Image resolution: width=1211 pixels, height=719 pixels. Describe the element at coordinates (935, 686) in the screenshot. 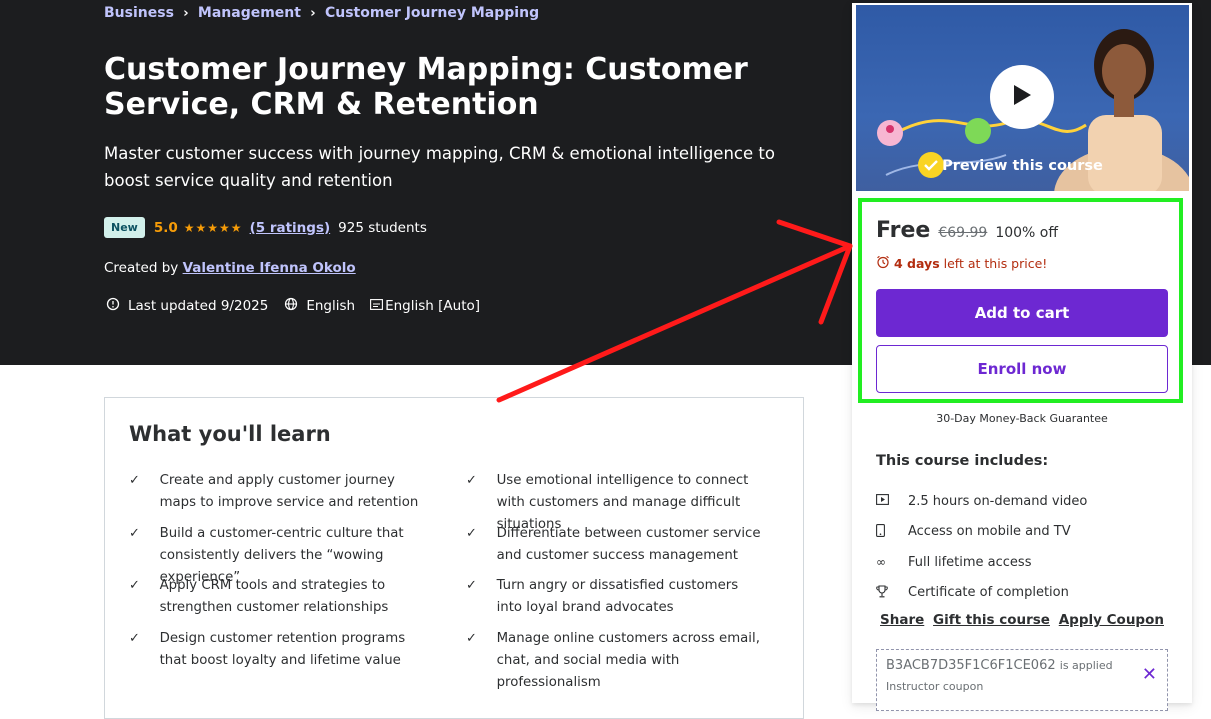

I see `coupon-type: Instructor coupon` at that location.